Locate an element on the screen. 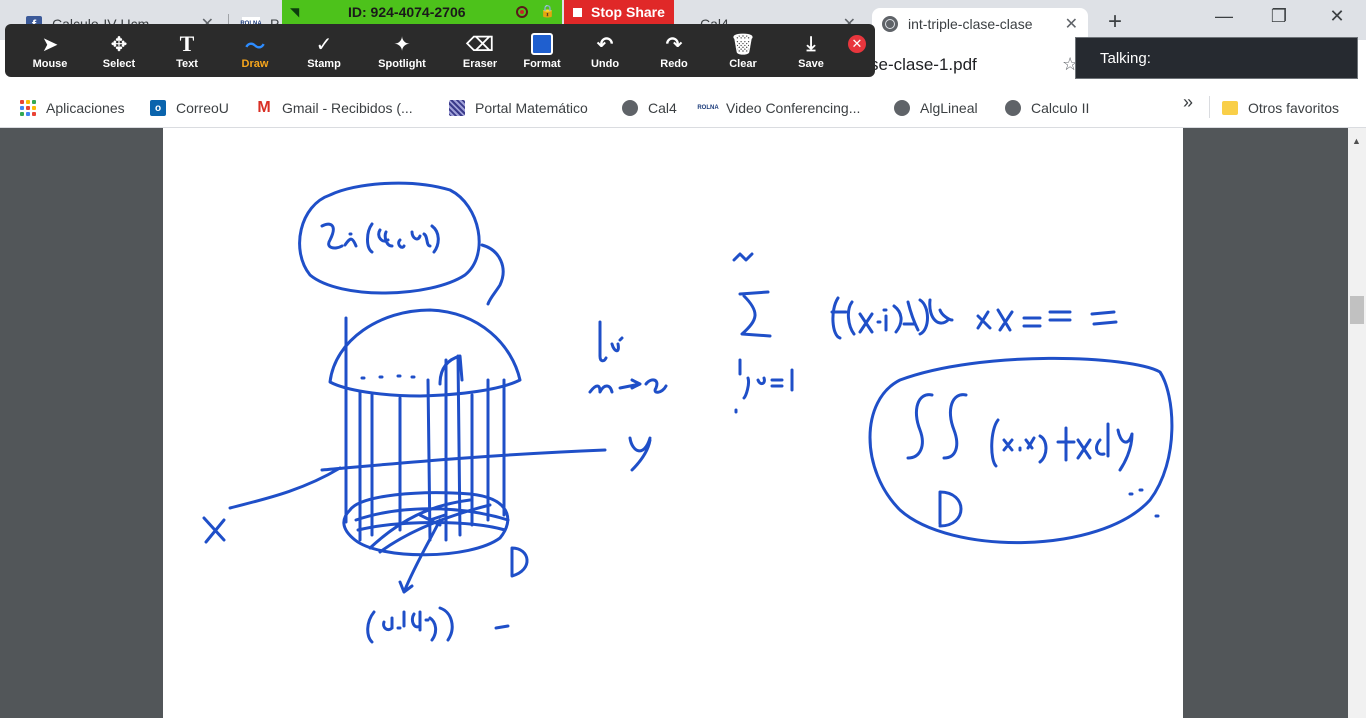  text-icon: T is located at coordinates (187, 43).